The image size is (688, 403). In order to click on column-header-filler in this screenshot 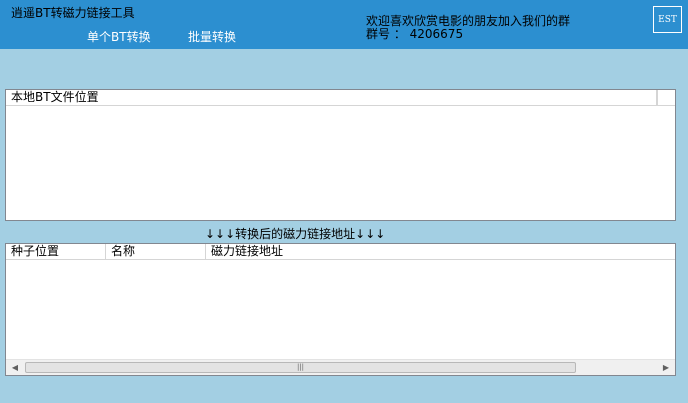, I will do `click(666, 97)`.